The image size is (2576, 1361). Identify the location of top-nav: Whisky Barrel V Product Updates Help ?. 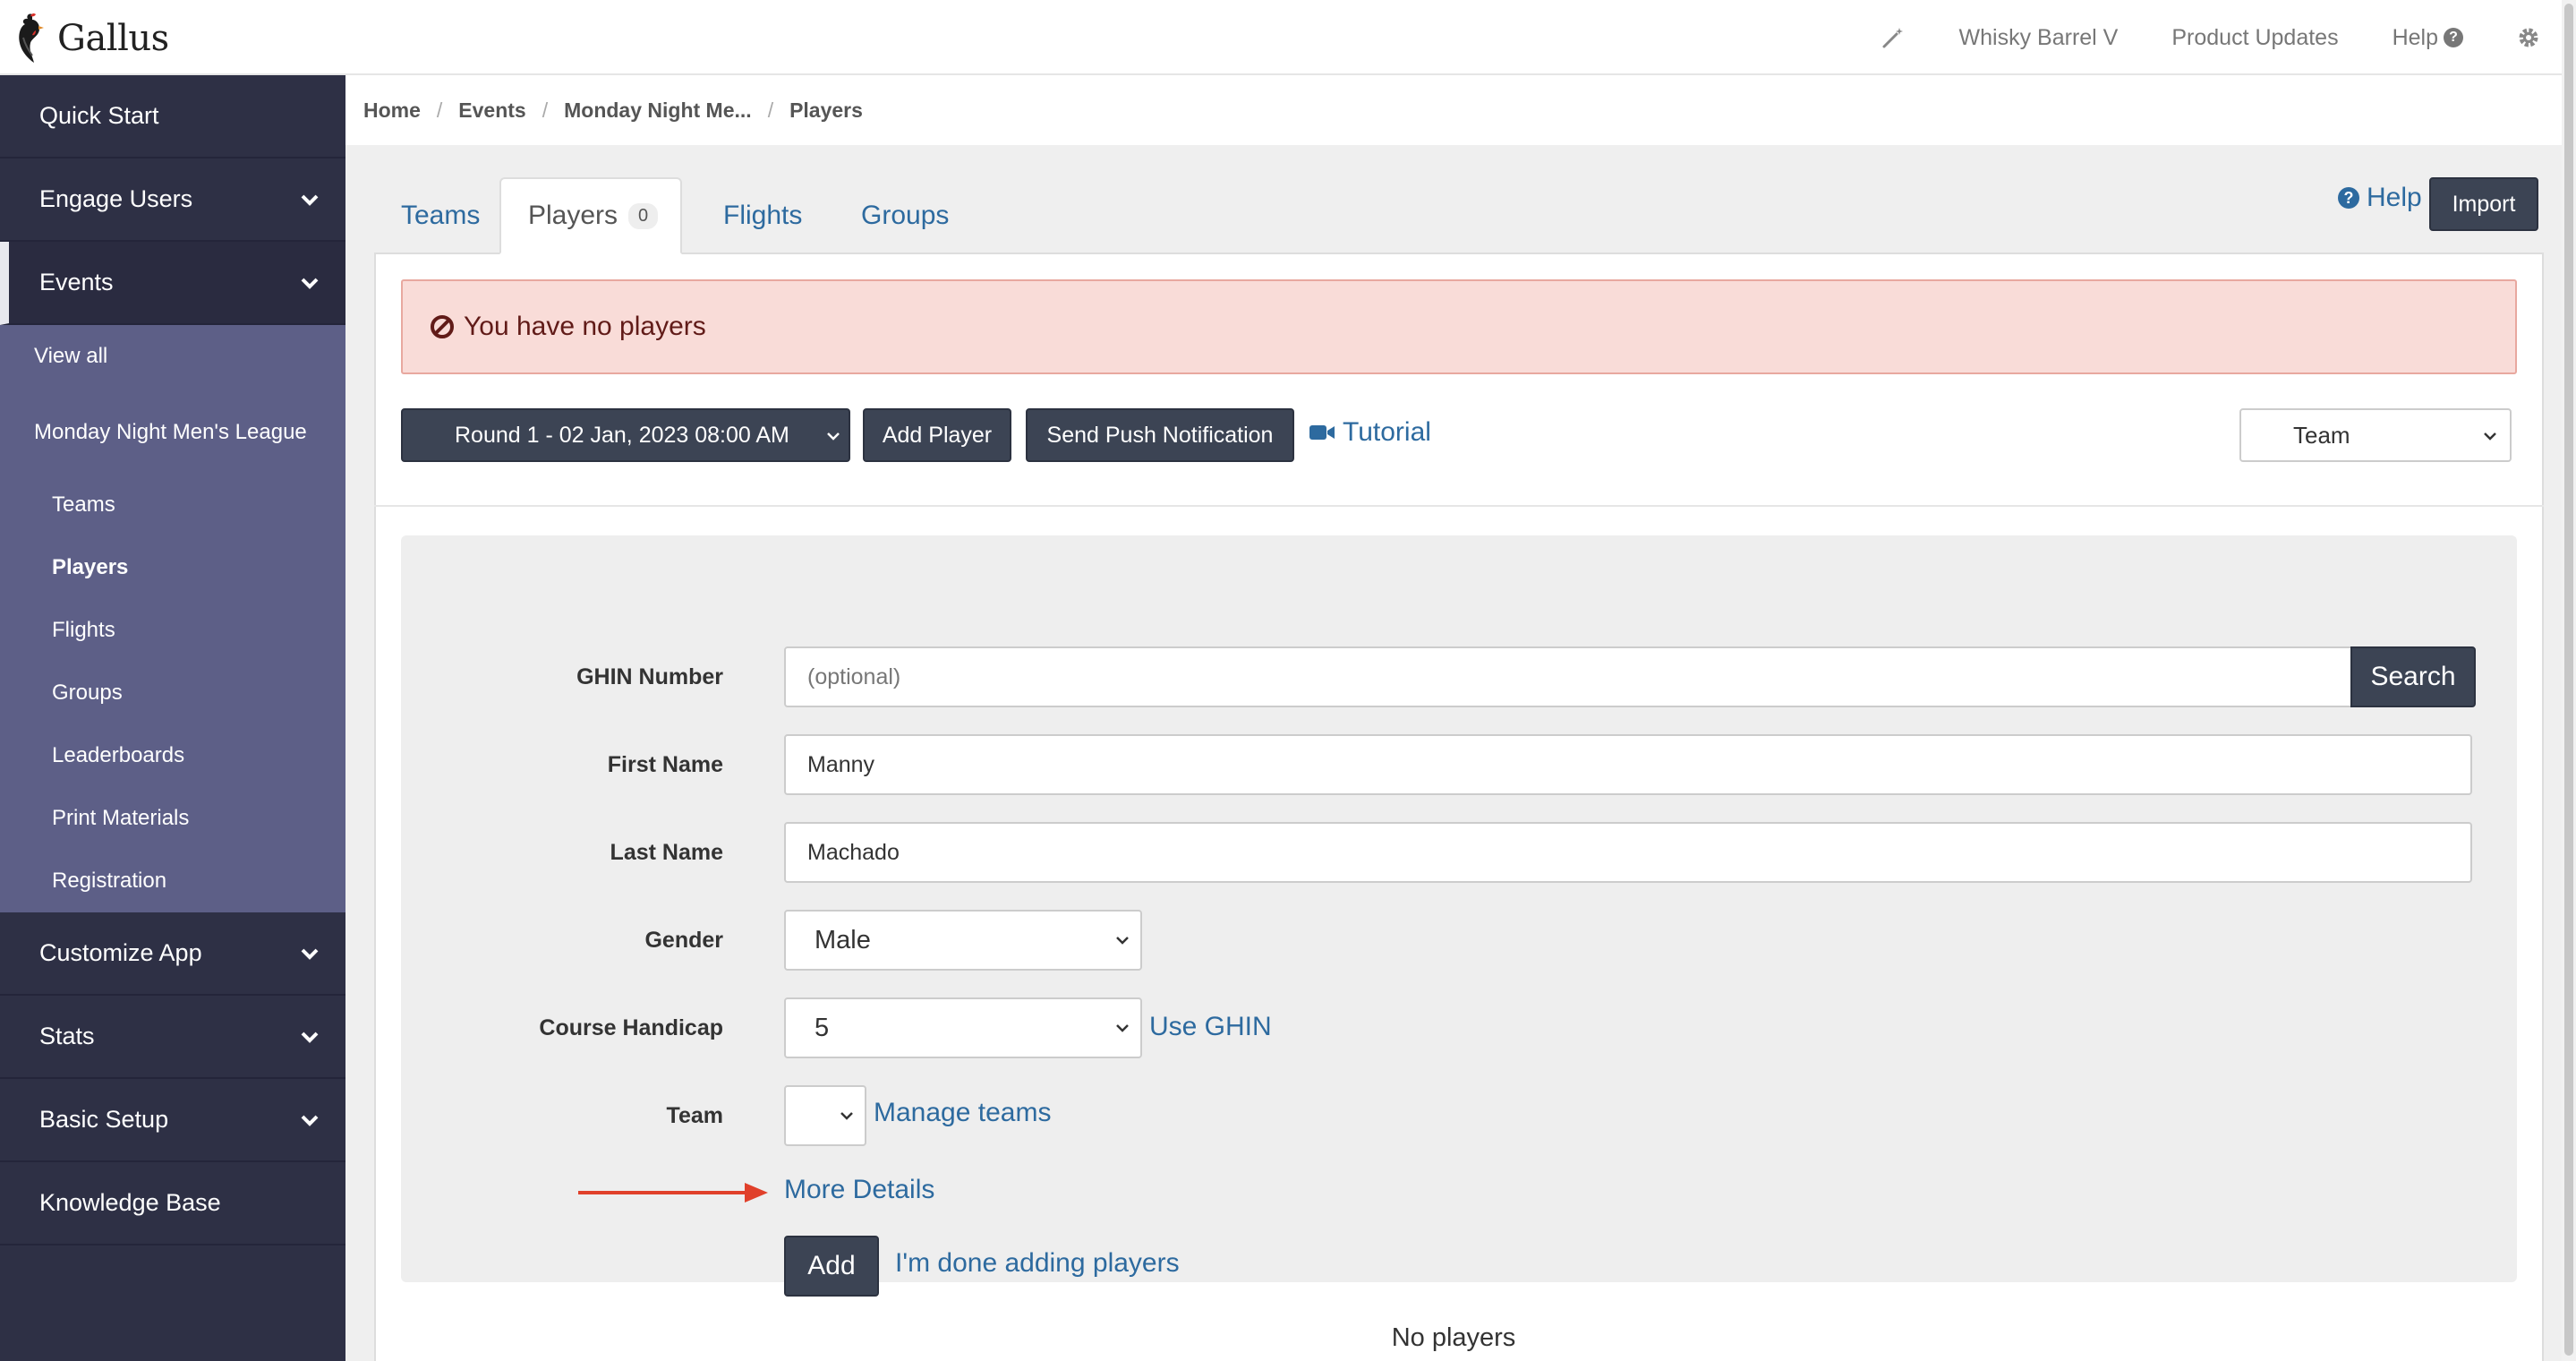
(2210, 38).